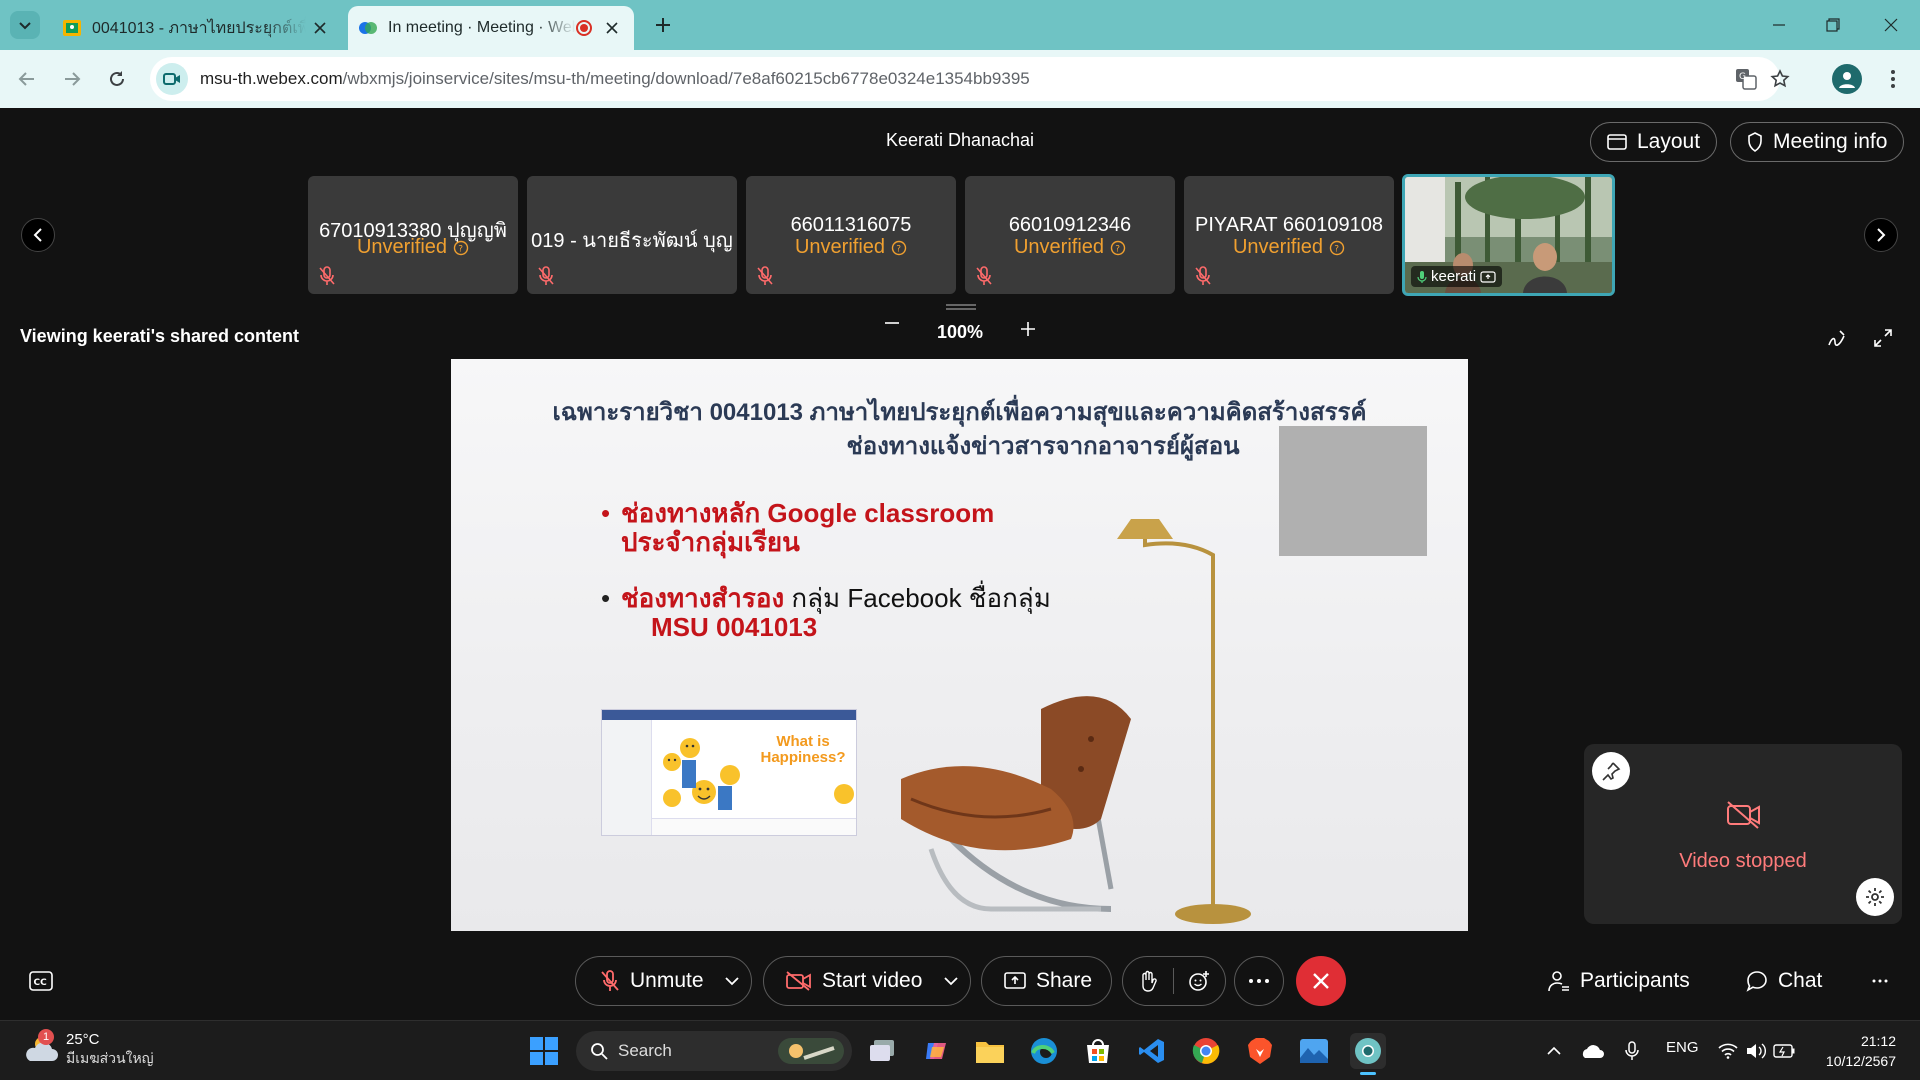 The image size is (1920, 1080). What do you see at coordinates (1016, 804) in the screenshot?
I see `lounge-chair-image` at bounding box center [1016, 804].